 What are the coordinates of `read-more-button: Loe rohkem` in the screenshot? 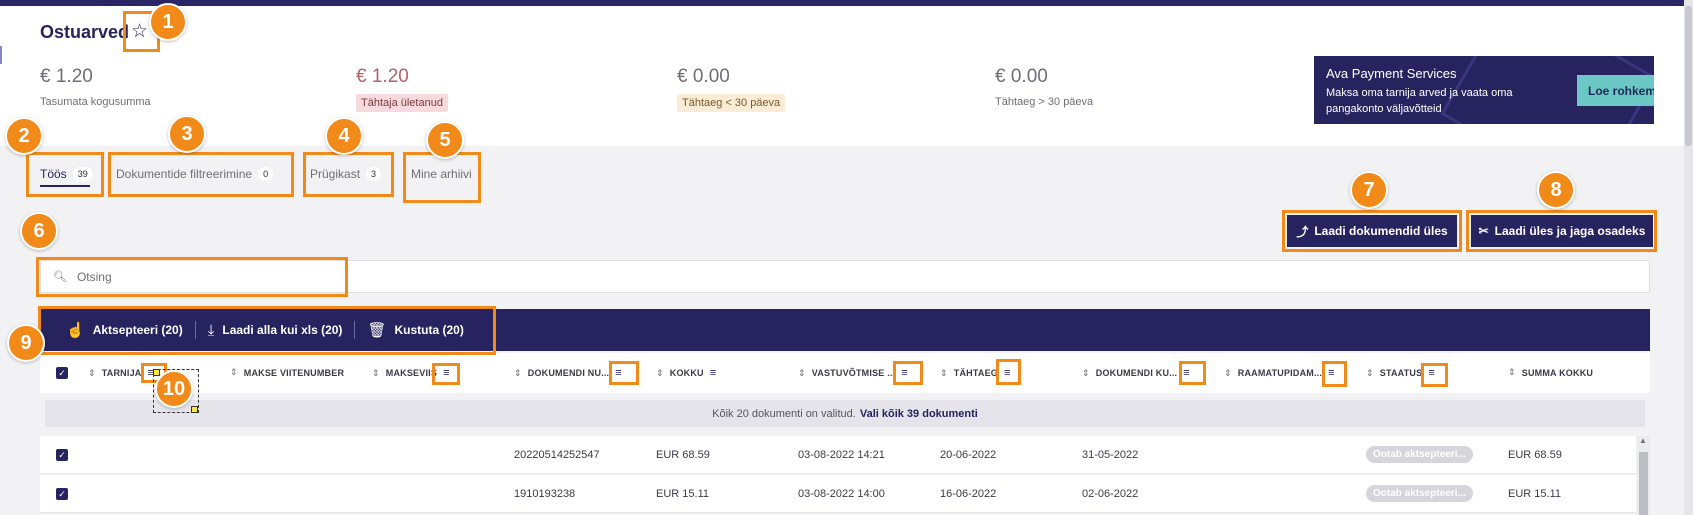 It's located at (1615, 90).